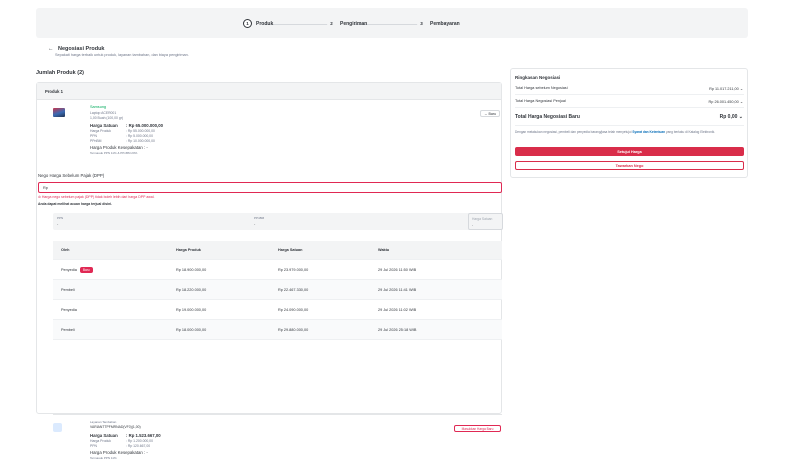 Image resolution: width=795 pixels, height=460 pixels. What do you see at coordinates (146, 147) in the screenshot?
I see `kesepakatan-value: : -` at bounding box center [146, 147].